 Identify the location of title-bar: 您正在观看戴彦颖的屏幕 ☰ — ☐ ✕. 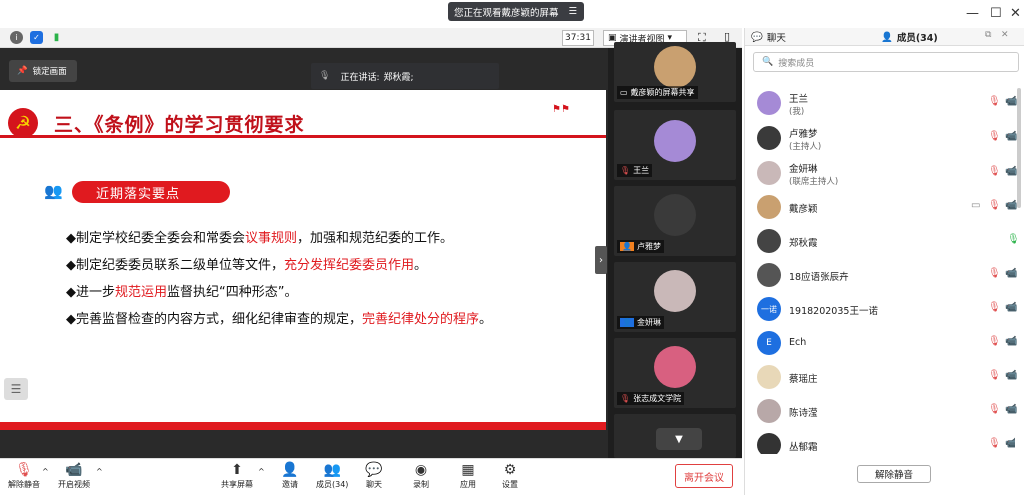
(512, 14).